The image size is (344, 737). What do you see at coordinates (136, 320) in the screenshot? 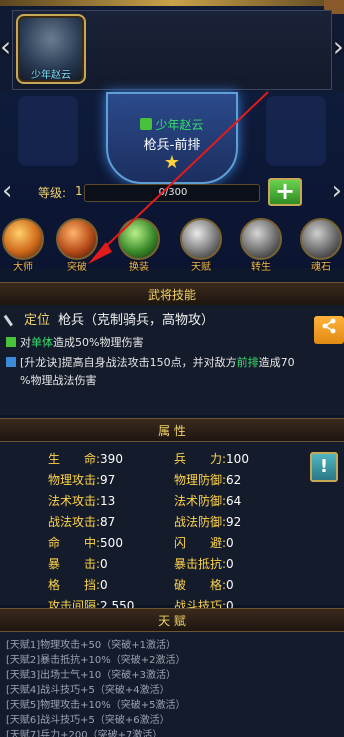
I see `position-value: 枪兵（克制骑兵，高物攻）` at bounding box center [136, 320].